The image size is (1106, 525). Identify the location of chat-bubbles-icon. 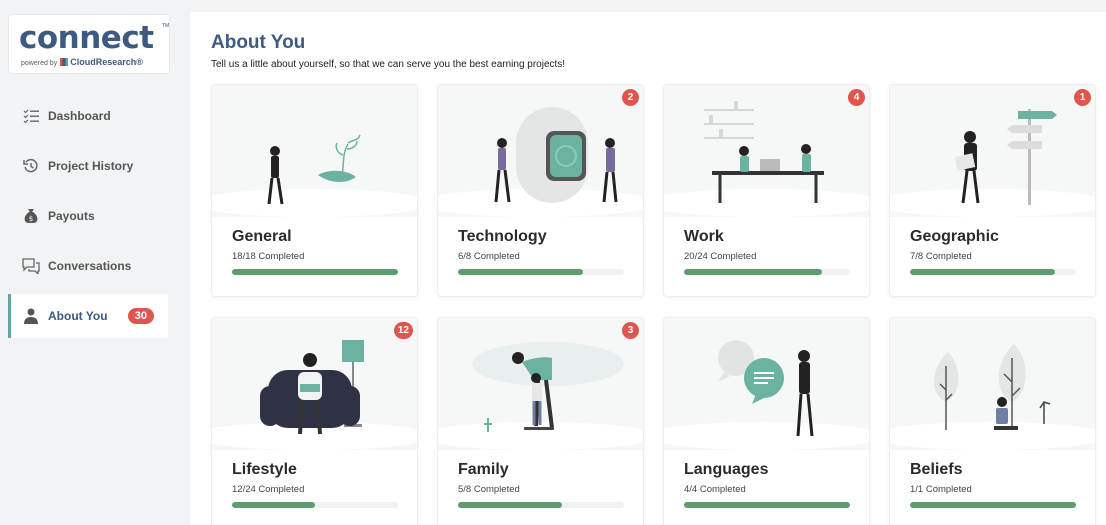
(31, 266).